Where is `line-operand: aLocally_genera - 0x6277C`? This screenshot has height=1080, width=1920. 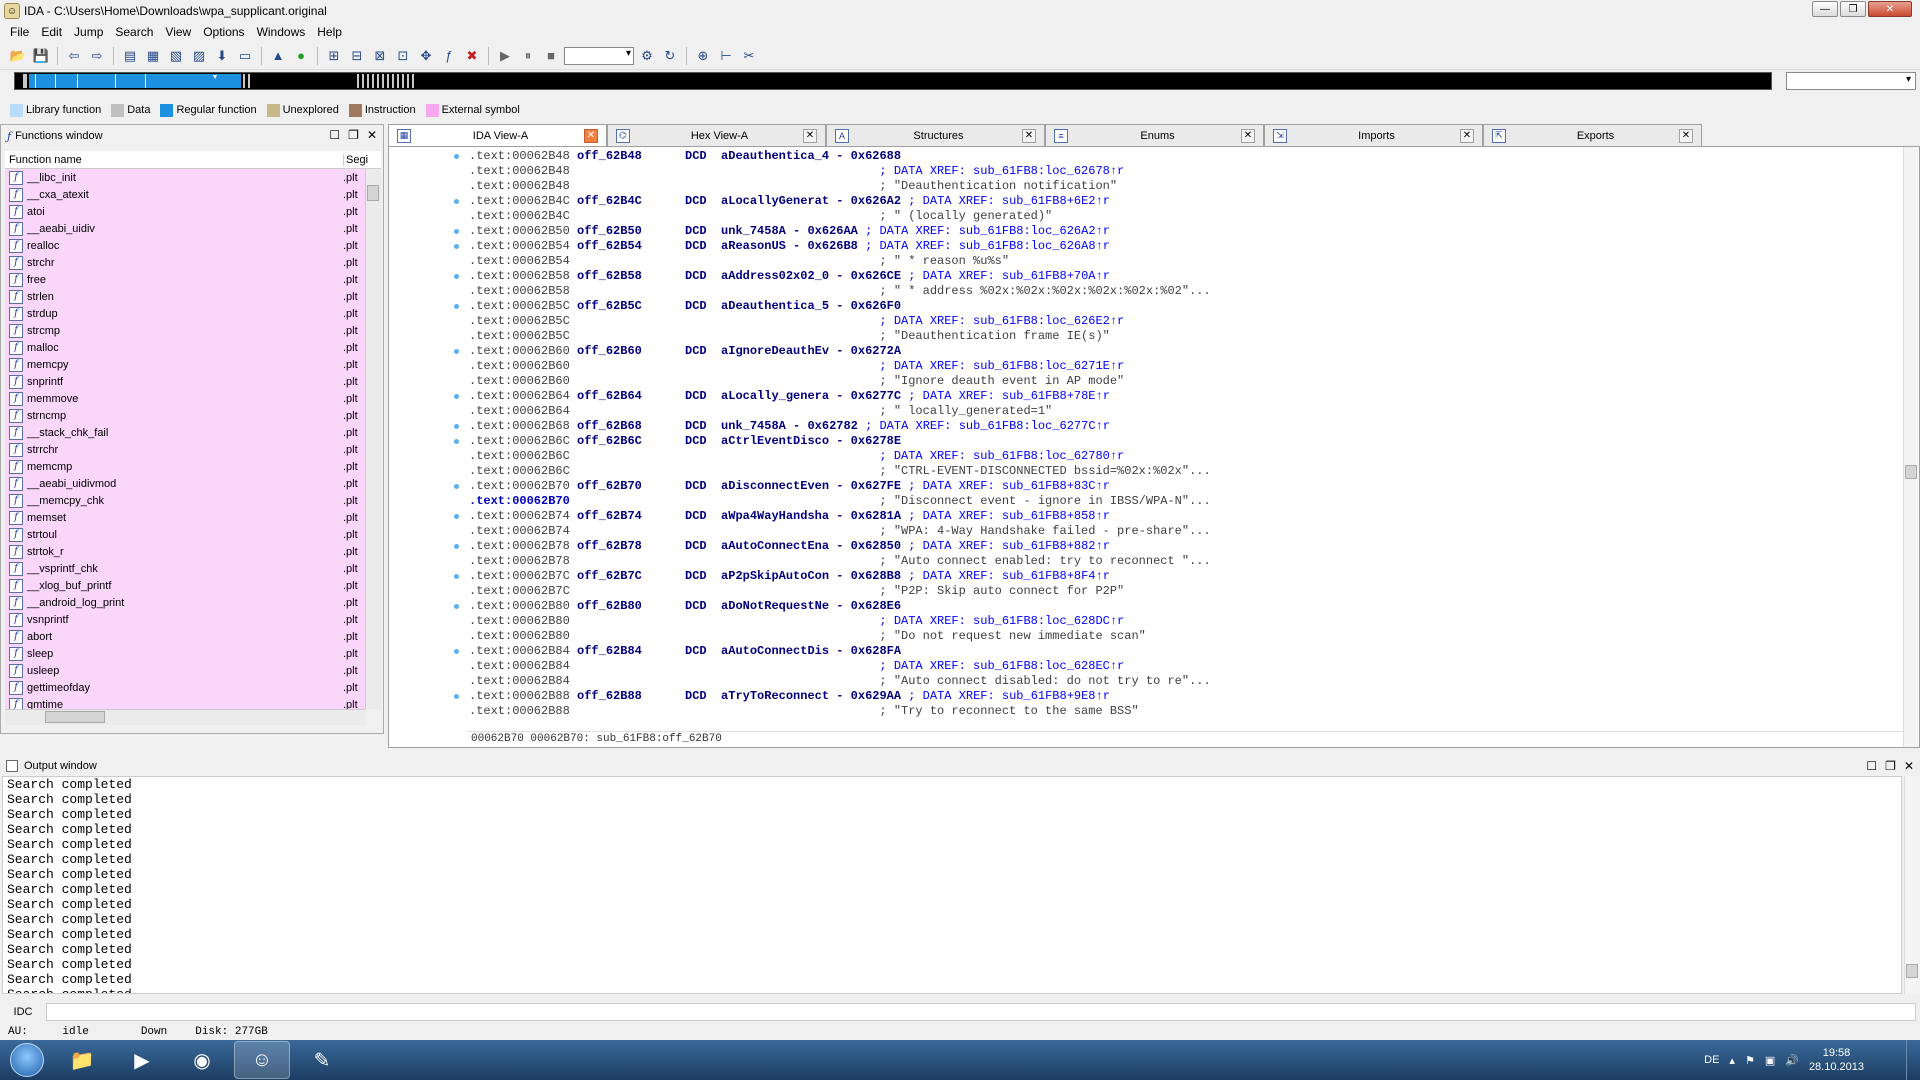
line-operand: aLocally_genera - 0x6277C is located at coordinates (811, 396).